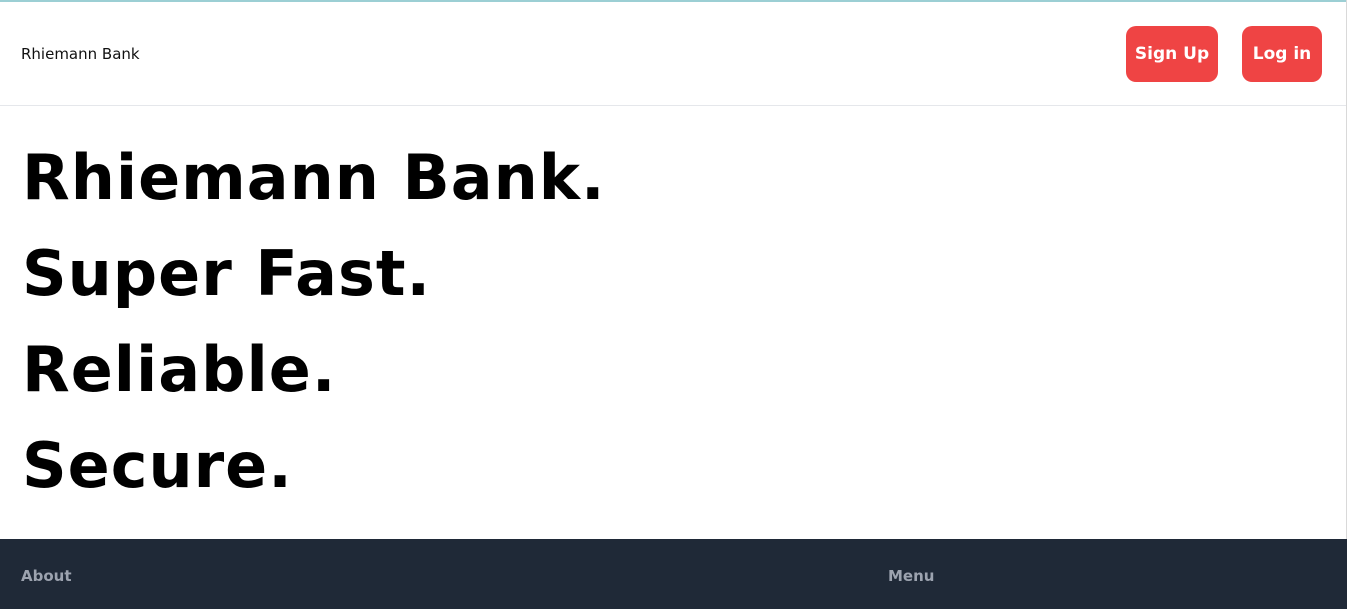  What do you see at coordinates (46, 576) in the screenshot?
I see `footer-about-heading: About` at bounding box center [46, 576].